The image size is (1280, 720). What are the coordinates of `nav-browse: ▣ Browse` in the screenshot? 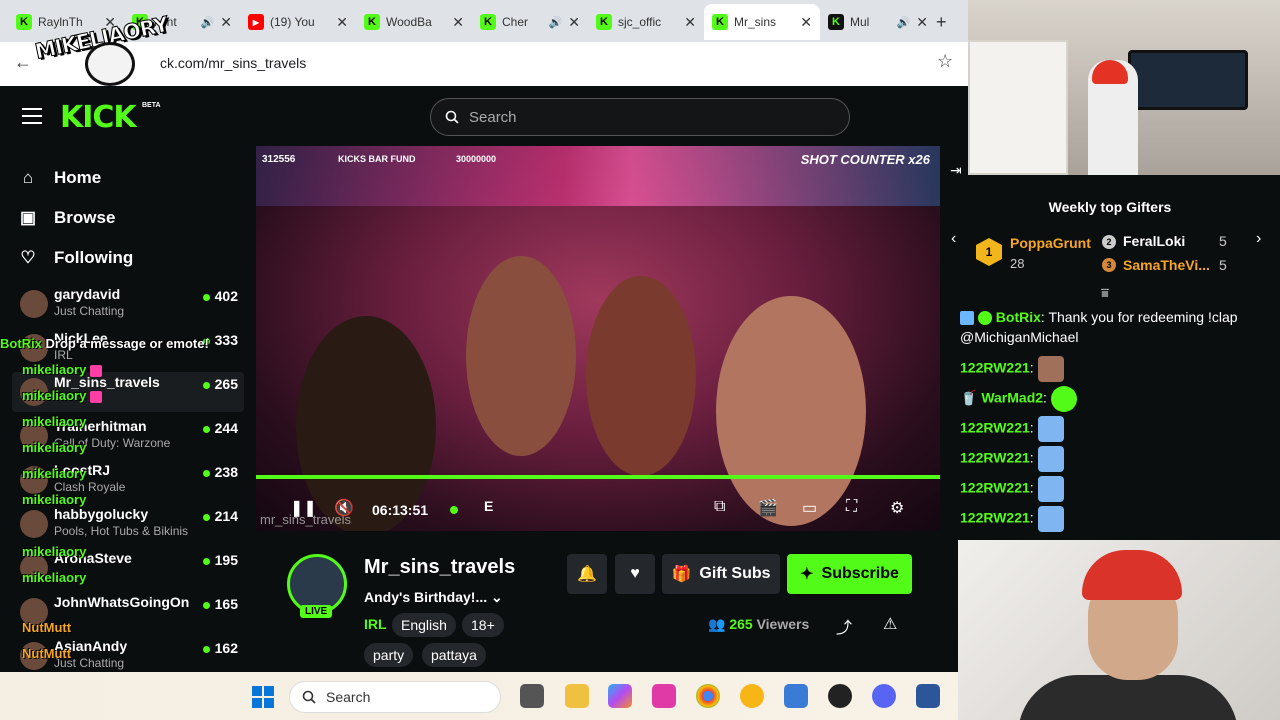 It's located at (66, 218).